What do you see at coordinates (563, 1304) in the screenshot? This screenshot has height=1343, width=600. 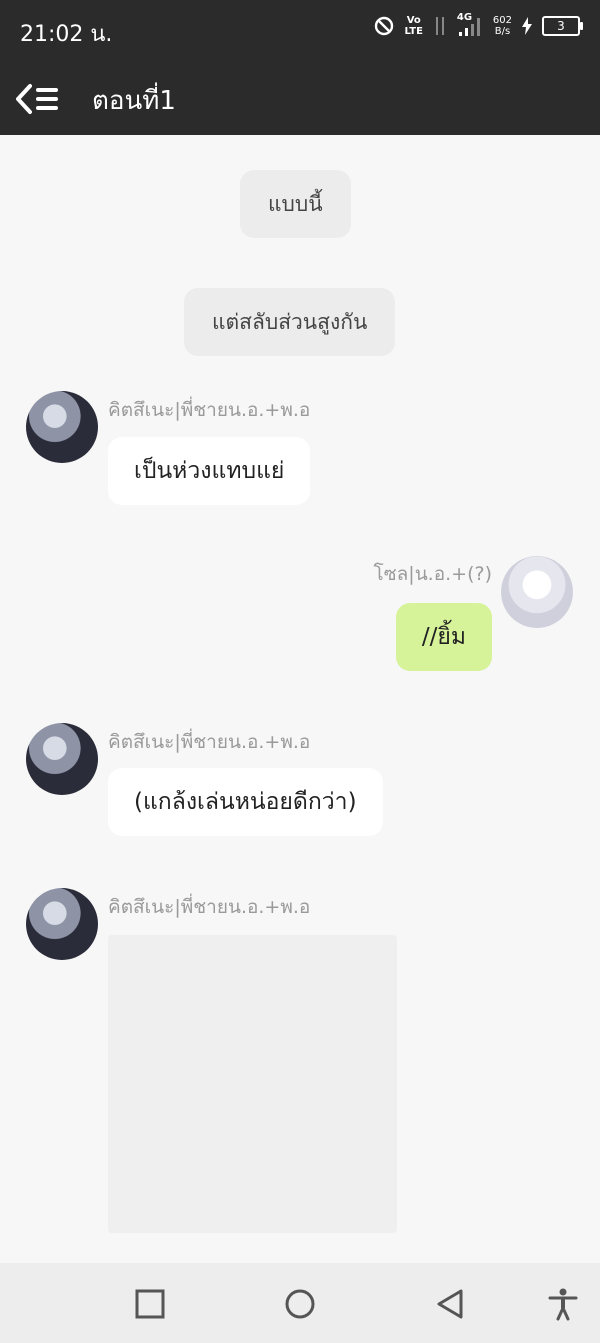 I see `accessibility-icon` at bounding box center [563, 1304].